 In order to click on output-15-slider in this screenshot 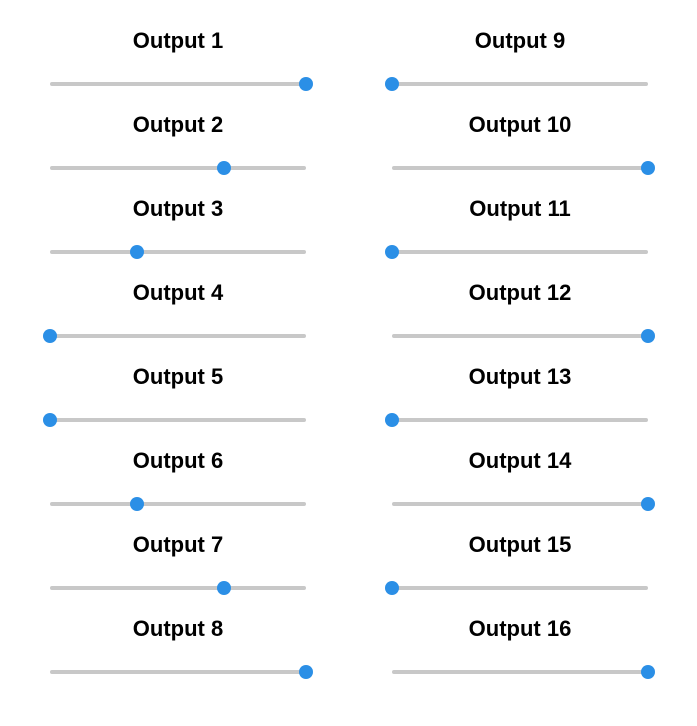, I will do `click(516, 588)`.